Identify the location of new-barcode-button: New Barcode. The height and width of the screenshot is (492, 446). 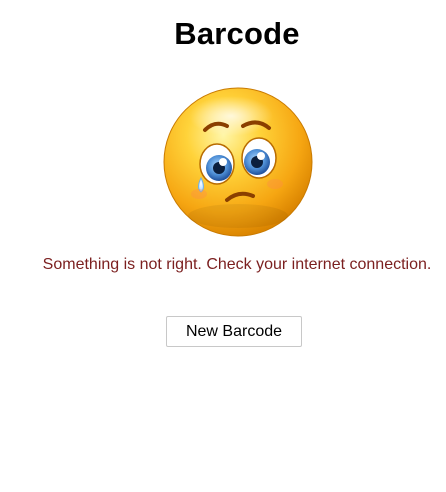
(234, 331).